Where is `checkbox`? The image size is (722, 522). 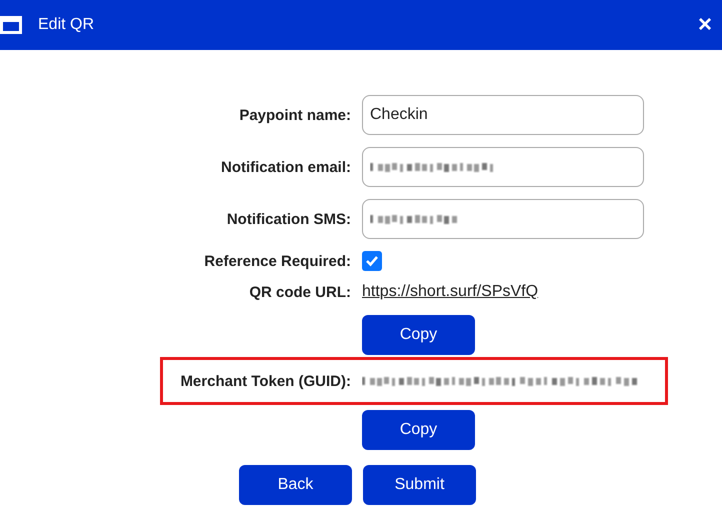
checkbox is located at coordinates (372, 261).